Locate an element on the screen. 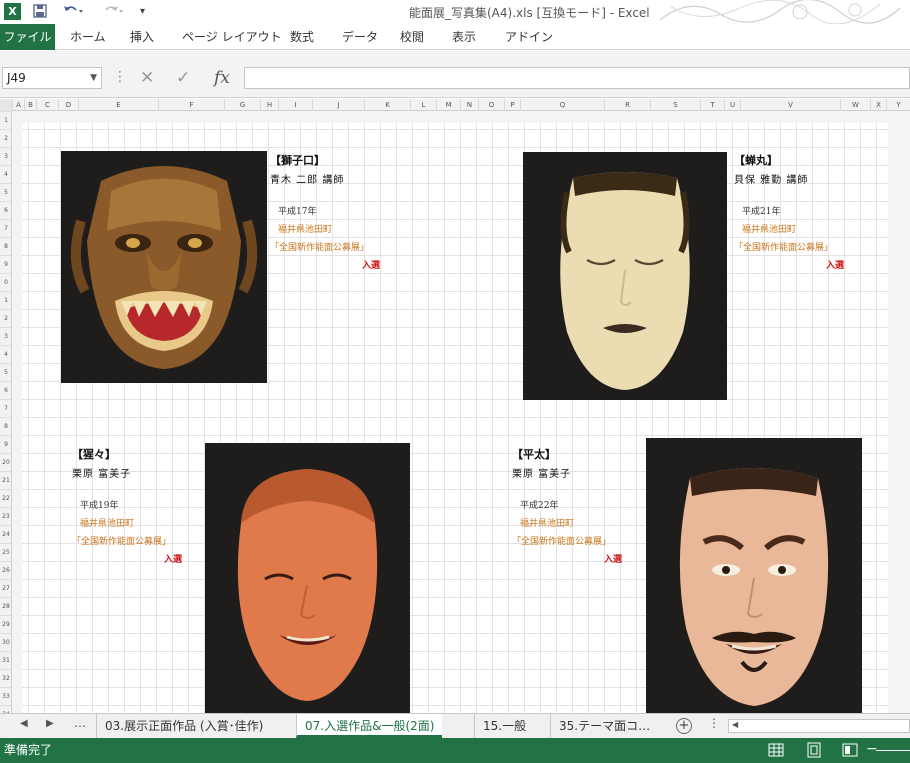 This screenshot has height=763, width=910. column-header-cell: T is located at coordinates (712, 105).